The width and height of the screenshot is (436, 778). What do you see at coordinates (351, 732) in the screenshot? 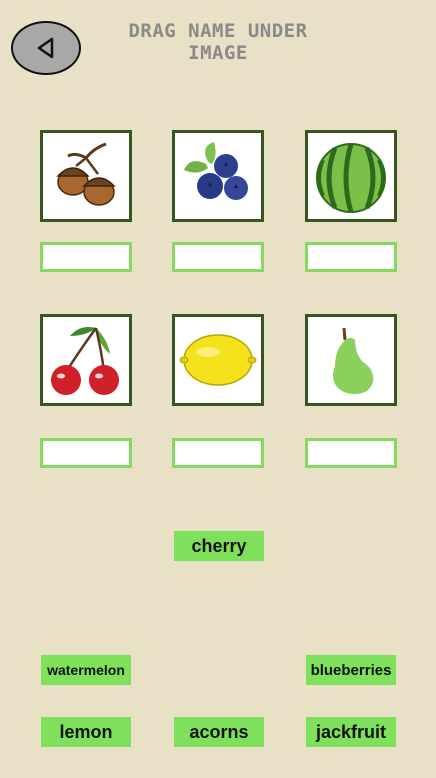
I see `name-chip-jackfruit: jackfruit` at bounding box center [351, 732].